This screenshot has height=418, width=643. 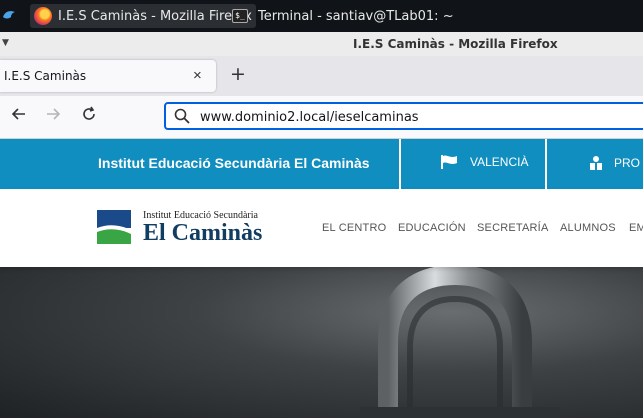 What do you see at coordinates (45, 76) in the screenshot?
I see `tab-title: I.E.S Caminàs` at bounding box center [45, 76].